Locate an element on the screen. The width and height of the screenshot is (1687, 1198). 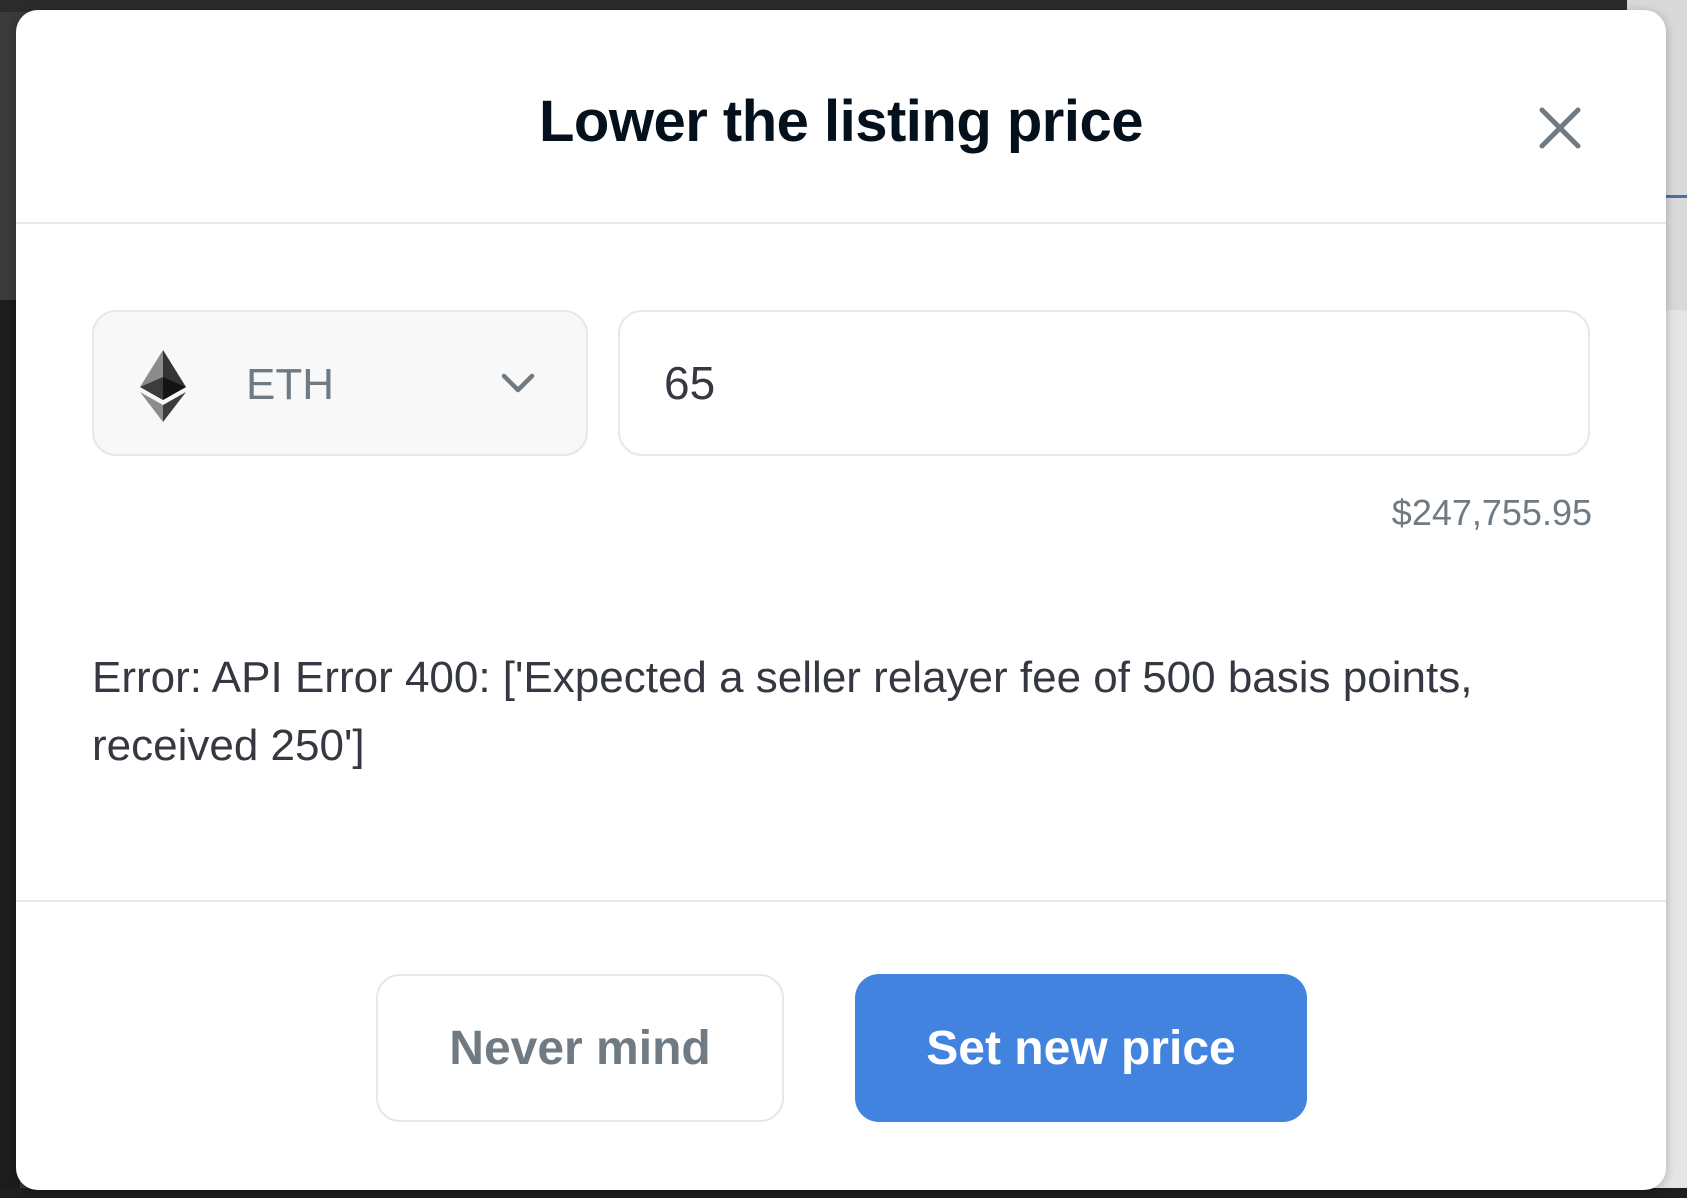
chevron-down-icon is located at coordinates (518, 383).